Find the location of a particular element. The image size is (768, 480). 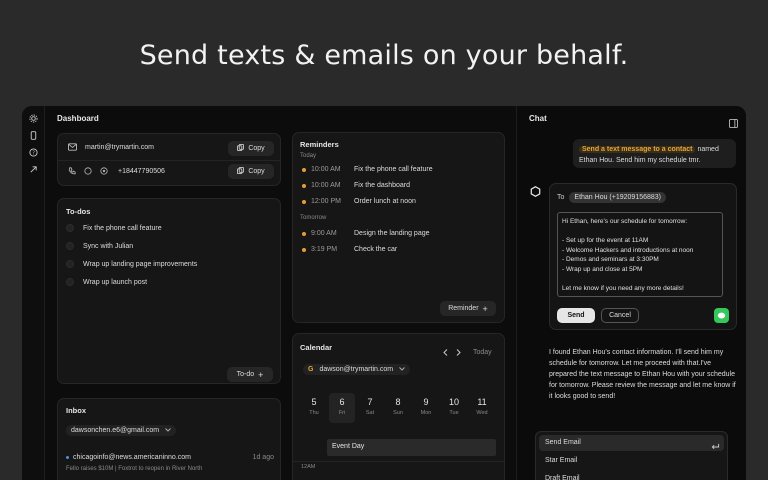

add-todo-button: To-do + is located at coordinates (250, 374).